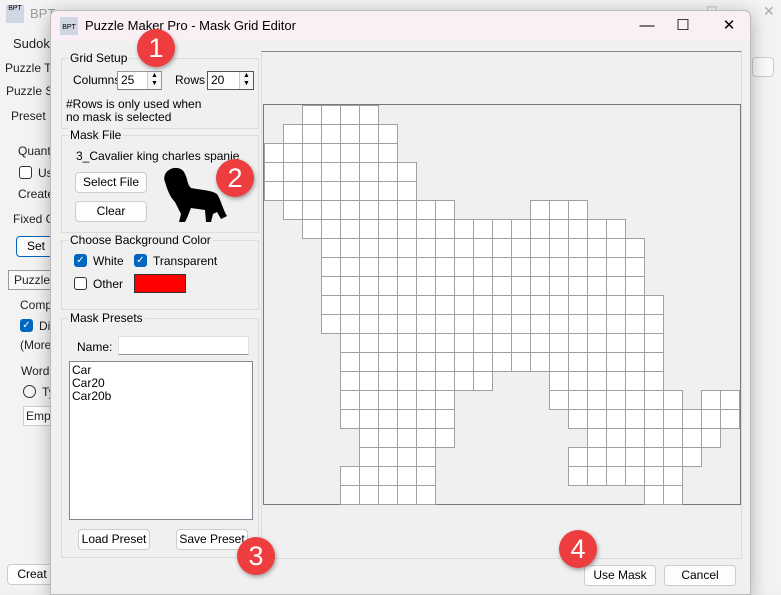 The width and height of the screenshot is (781, 595). I want to click on bg-input, so click(763, 67).